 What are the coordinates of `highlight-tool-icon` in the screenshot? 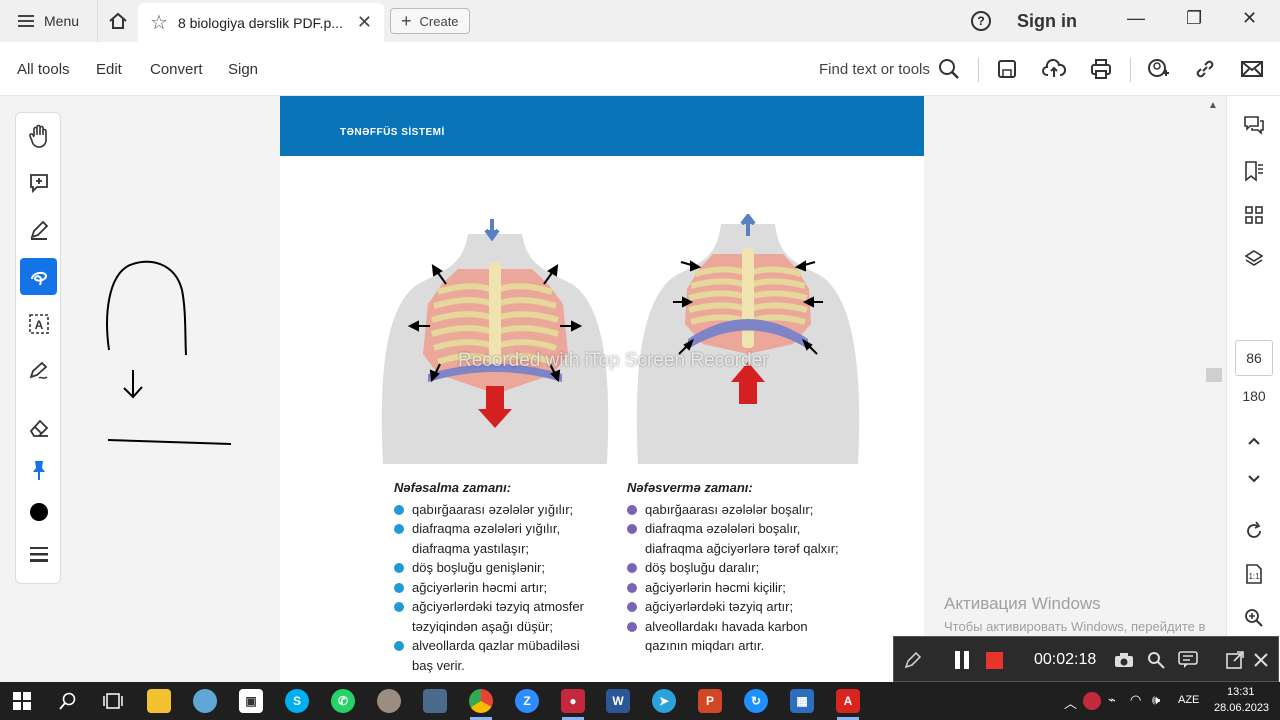 It's located at (38, 229).